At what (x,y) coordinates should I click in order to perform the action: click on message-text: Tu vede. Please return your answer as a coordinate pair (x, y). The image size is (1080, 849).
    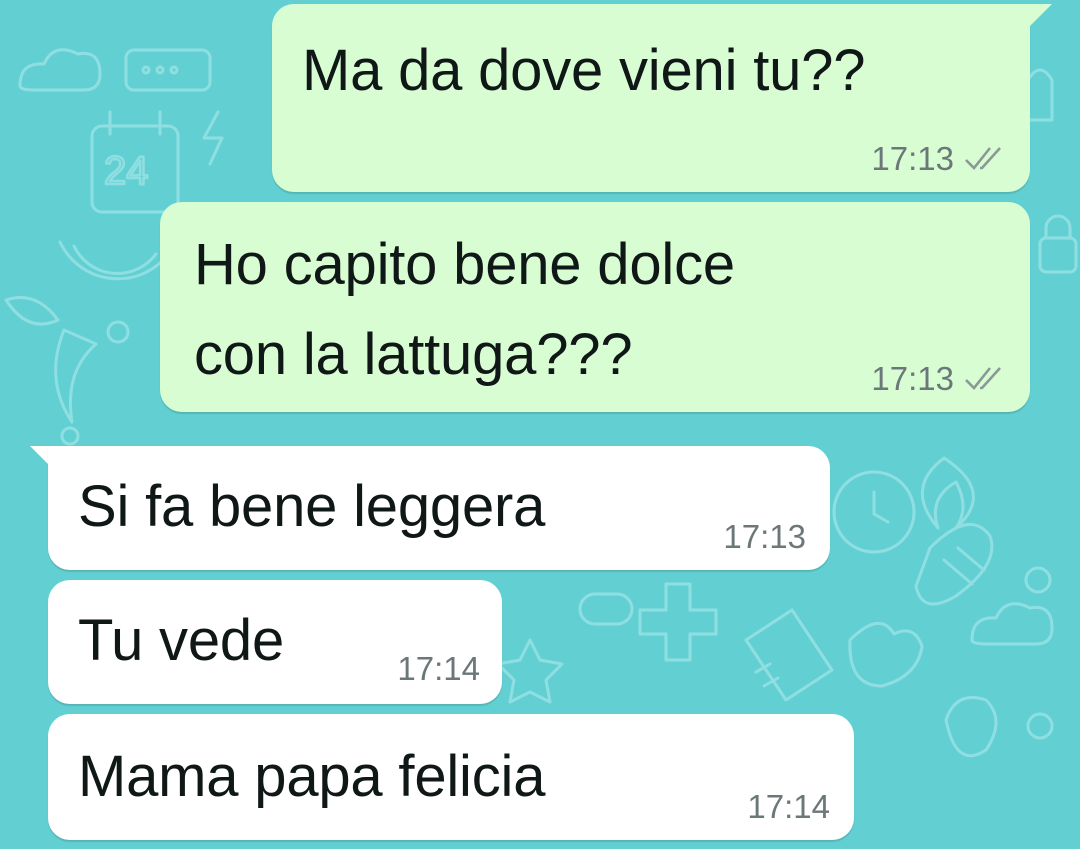
    Looking at the image, I should click on (181, 640).